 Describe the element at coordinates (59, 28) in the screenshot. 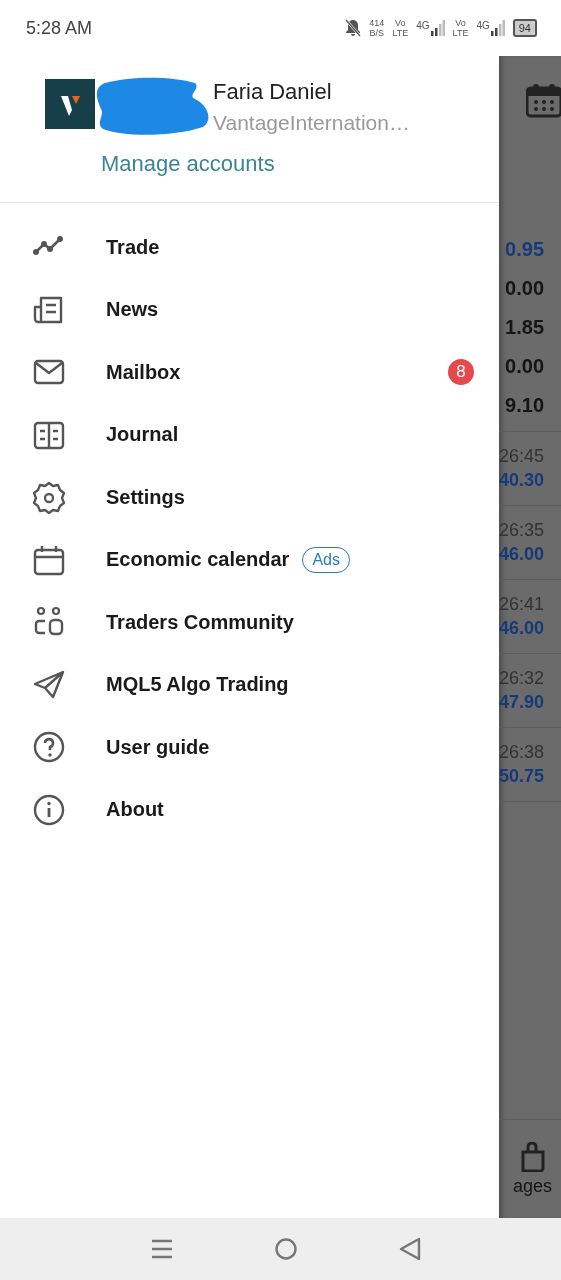

I see `clock-time: 5:28 AM` at that location.